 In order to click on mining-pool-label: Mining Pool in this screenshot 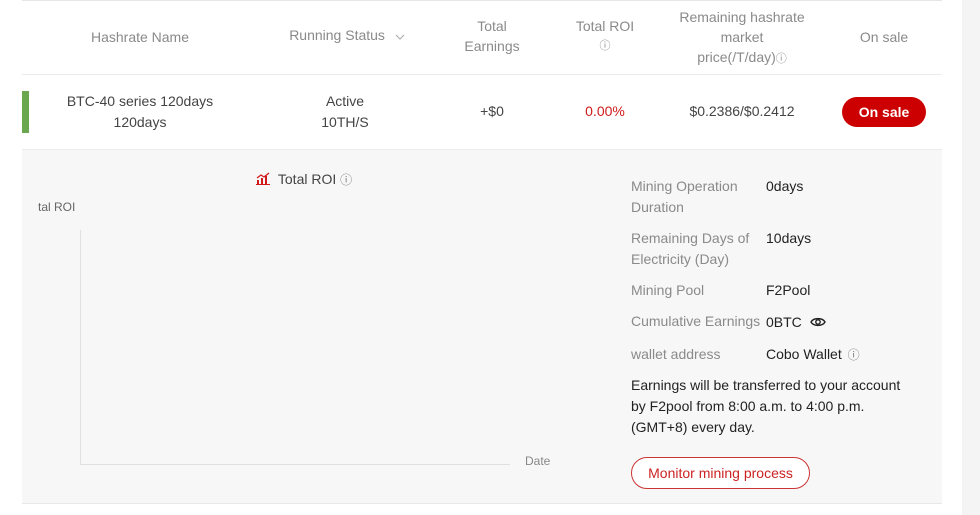, I will do `click(668, 290)`.